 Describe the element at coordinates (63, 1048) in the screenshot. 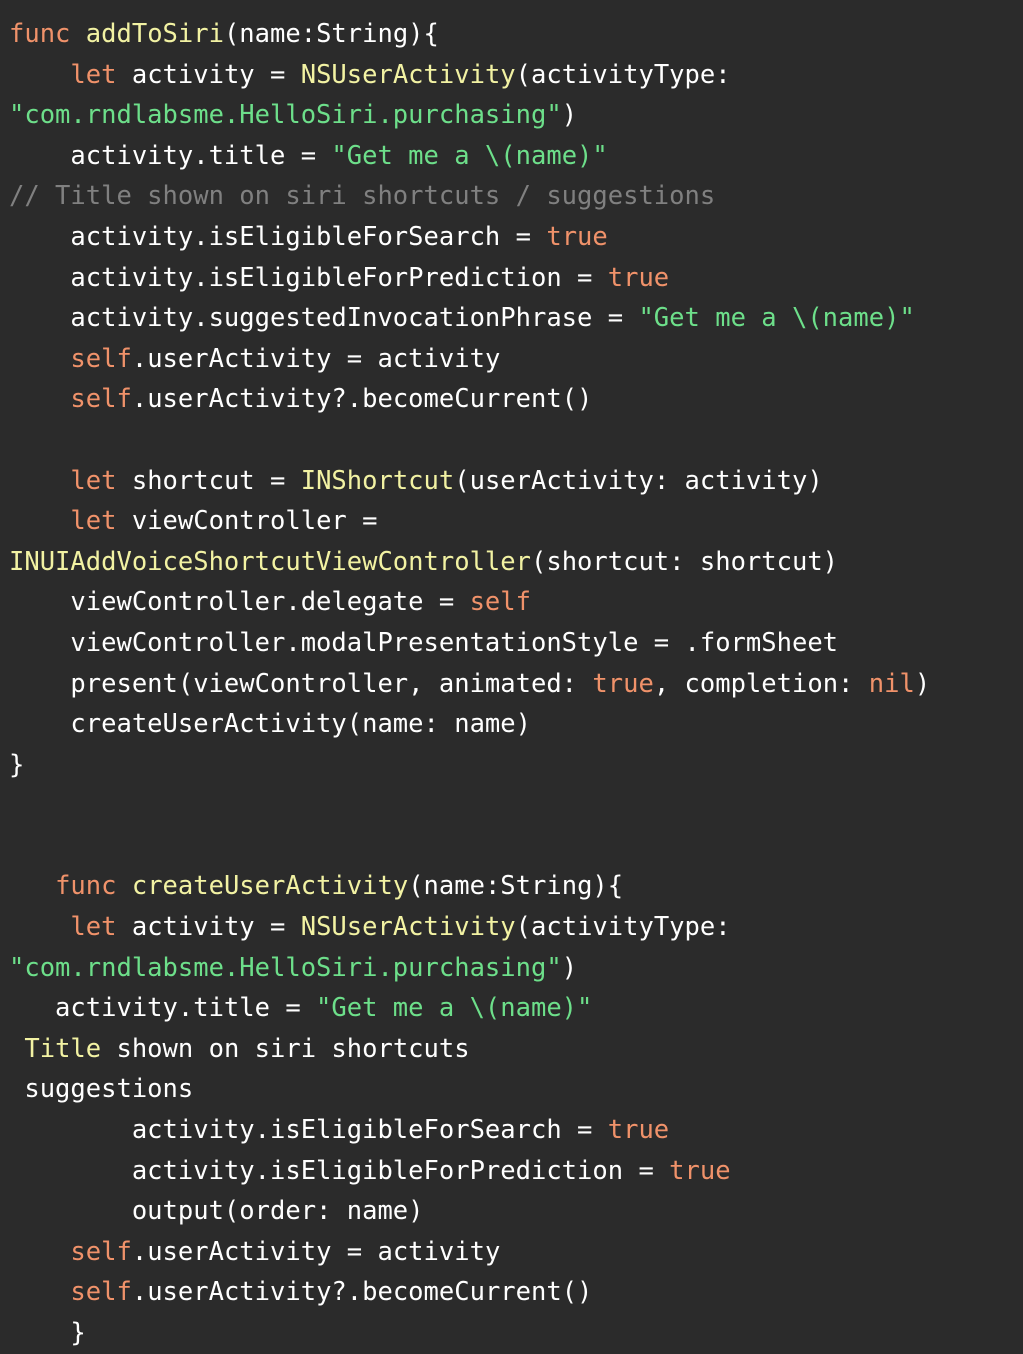

I see `code-token-type: Title` at that location.